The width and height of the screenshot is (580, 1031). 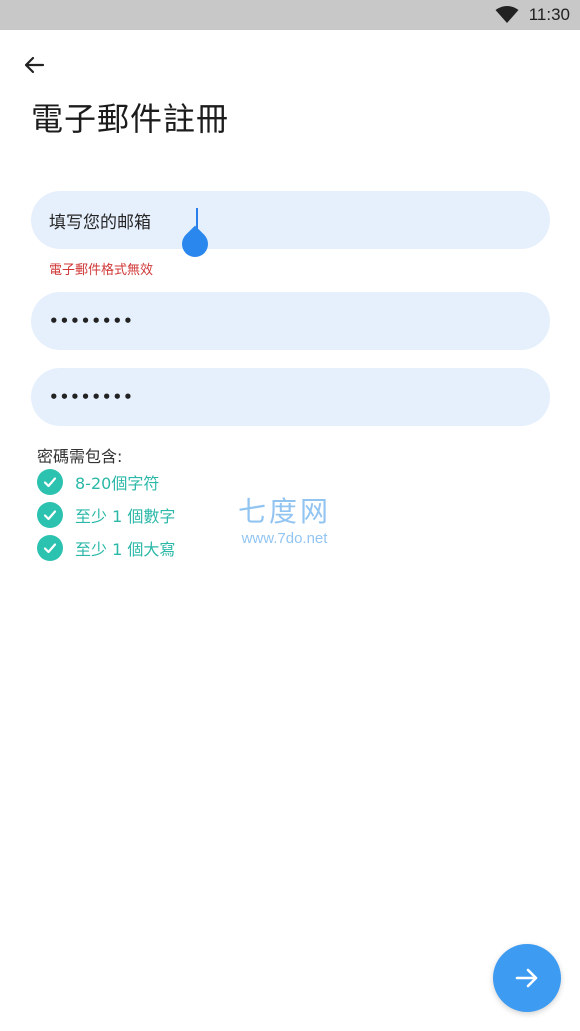 What do you see at coordinates (549, 14) in the screenshot?
I see `status-time: 11:30` at bounding box center [549, 14].